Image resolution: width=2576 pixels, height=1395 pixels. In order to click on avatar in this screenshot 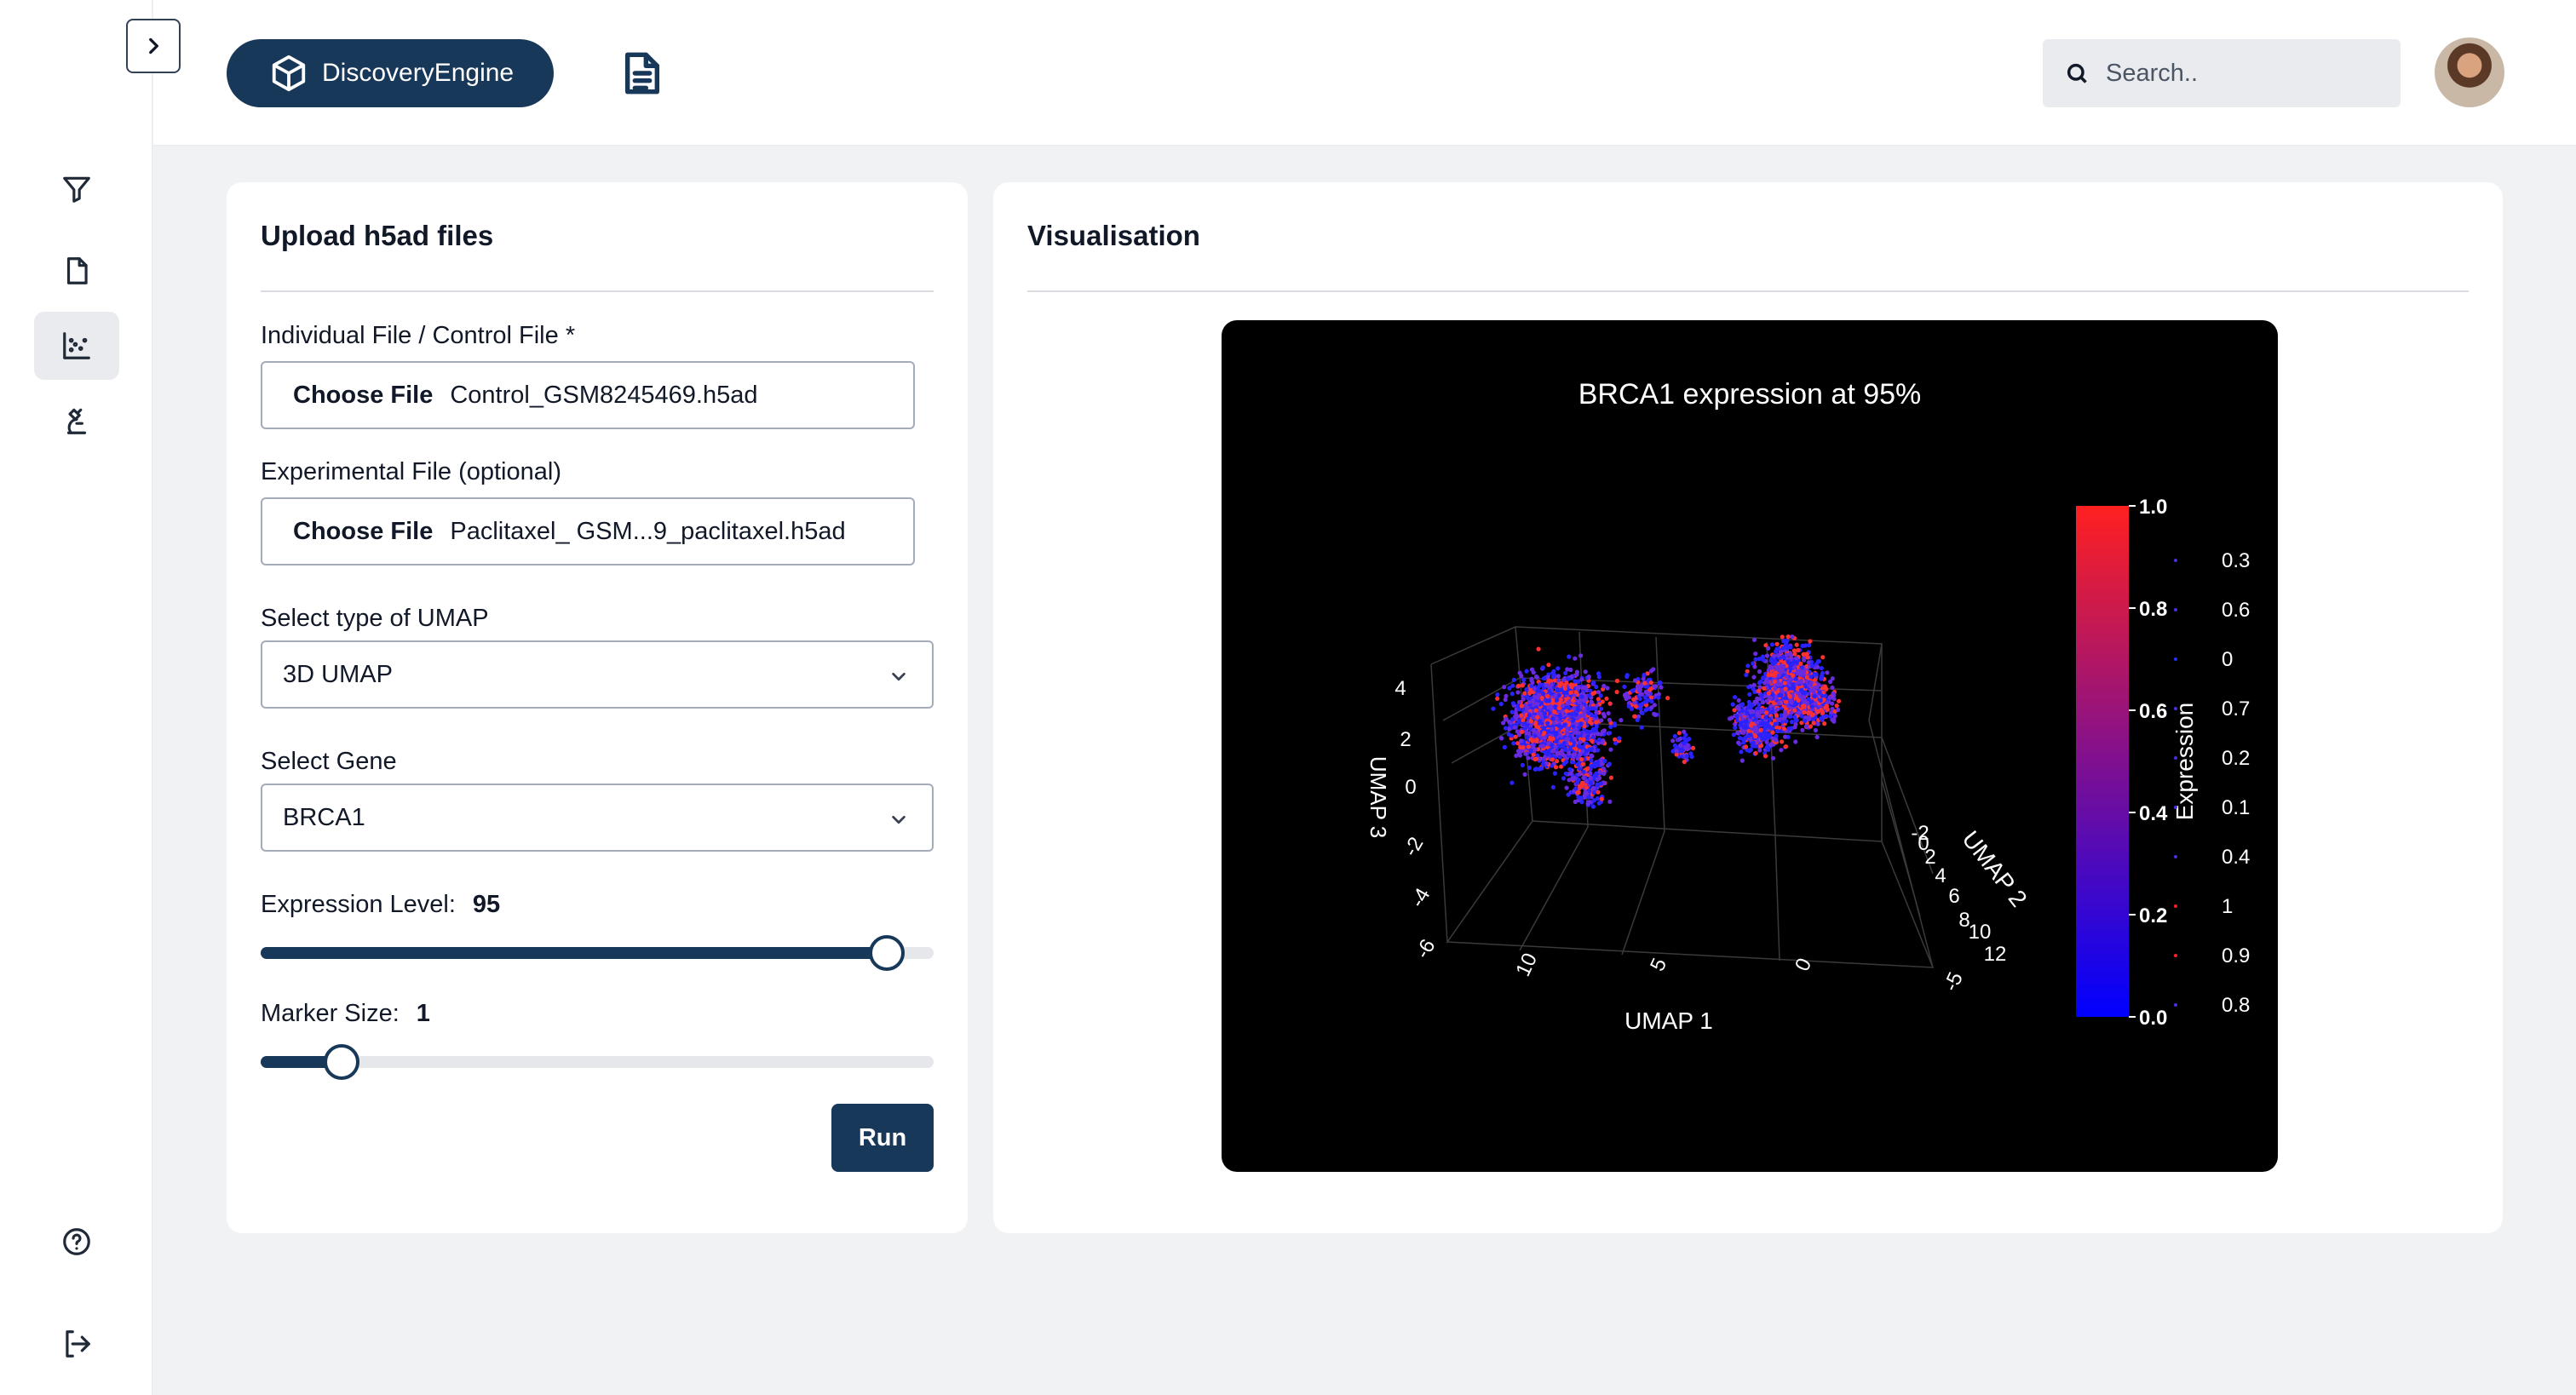, I will do `click(2470, 72)`.